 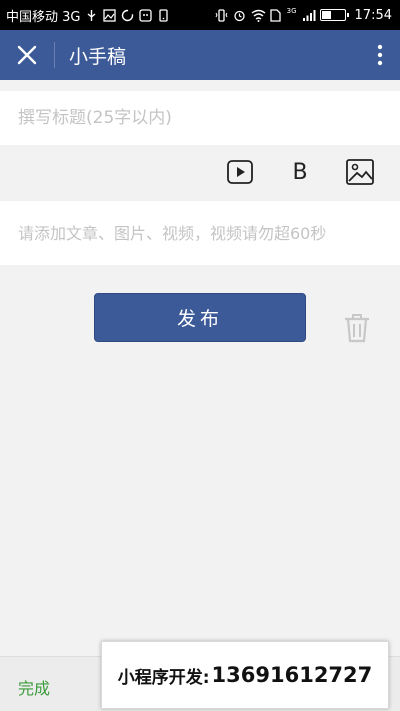 What do you see at coordinates (200, 317) in the screenshot?
I see `publish-button: 发布` at bounding box center [200, 317].